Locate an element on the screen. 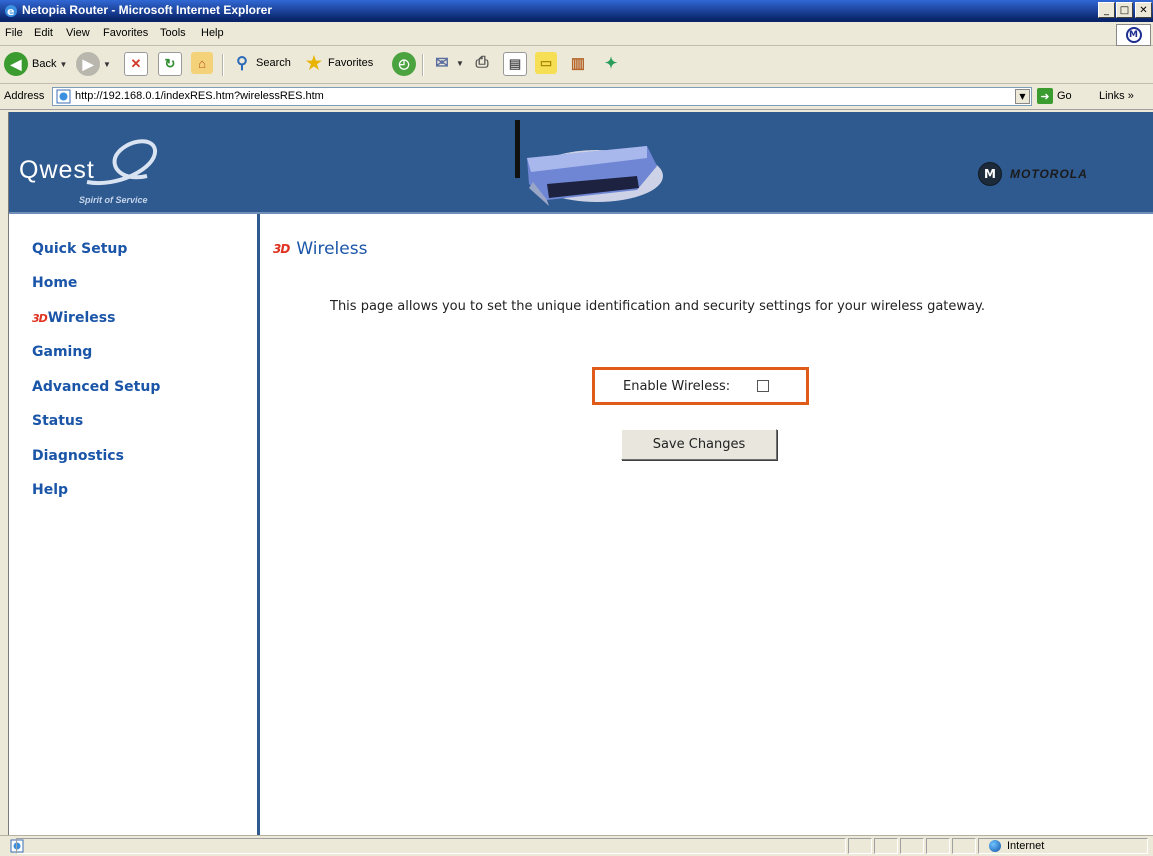 The width and height of the screenshot is (1153, 856). favorites-label: Favorites is located at coordinates (351, 63).